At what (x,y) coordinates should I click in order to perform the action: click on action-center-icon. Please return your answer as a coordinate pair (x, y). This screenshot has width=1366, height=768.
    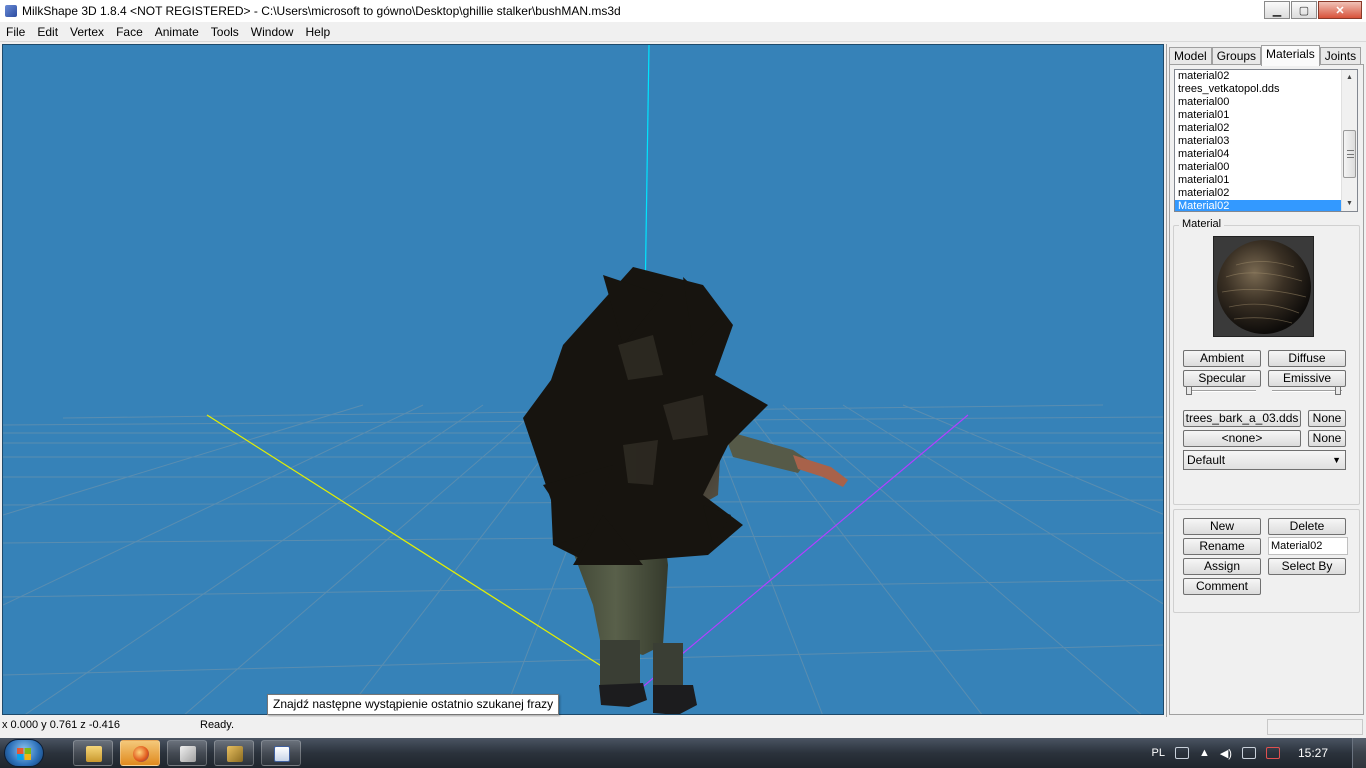
    Looking at the image, I should click on (1272, 753).